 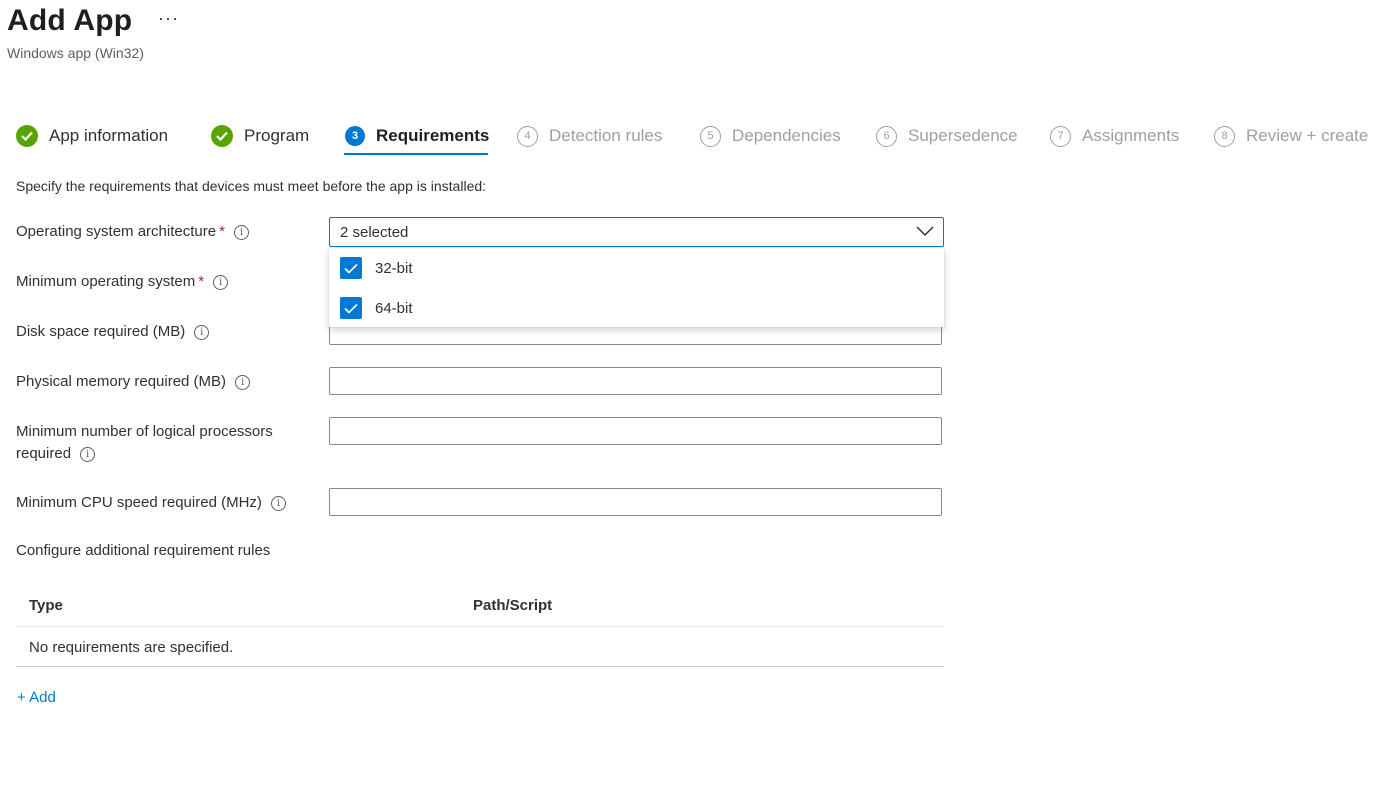 I want to click on rules-section-title: Configure additional requirement rules, so click(x=143, y=550).